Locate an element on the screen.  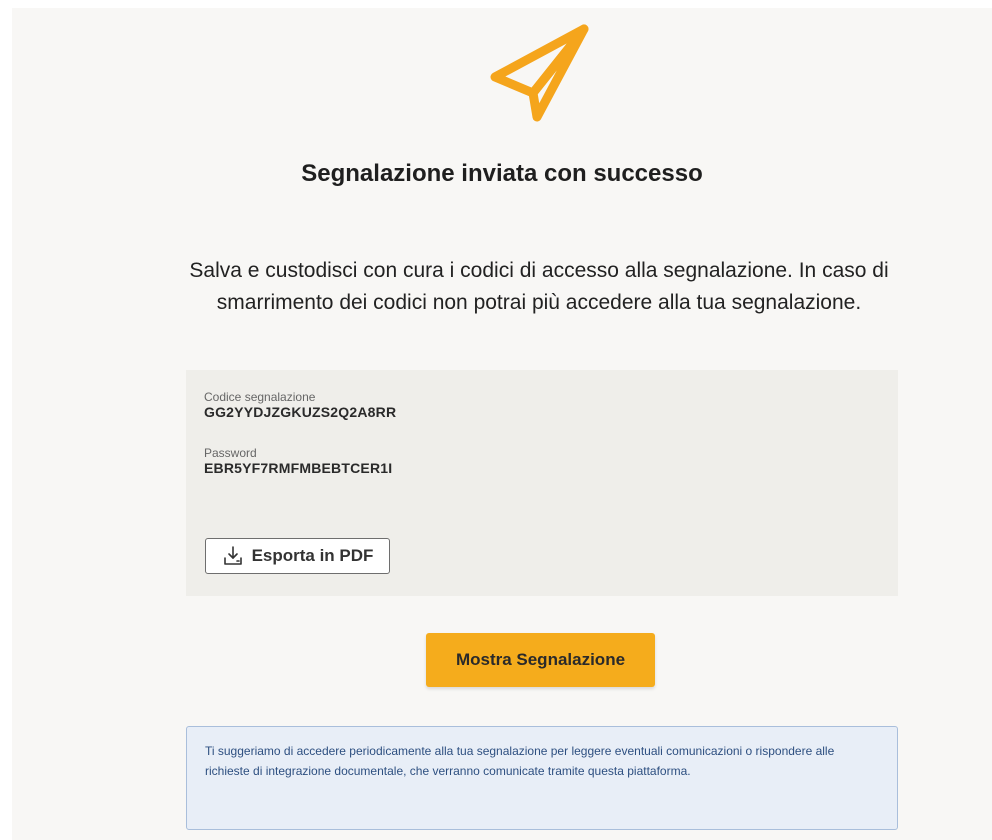
export-pdf-button: Esporta in PDF is located at coordinates (297, 556).